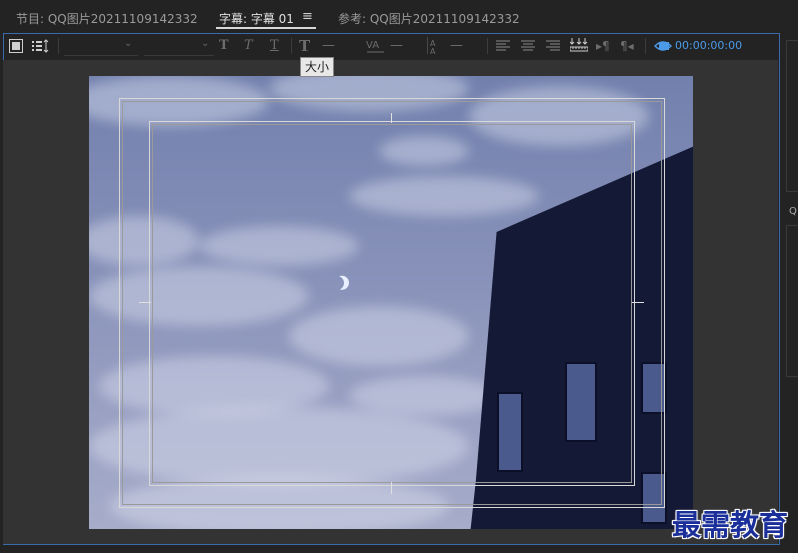  What do you see at coordinates (528, 46) in the screenshot?
I see `align-center-icon` at bounding box center [528, 46].